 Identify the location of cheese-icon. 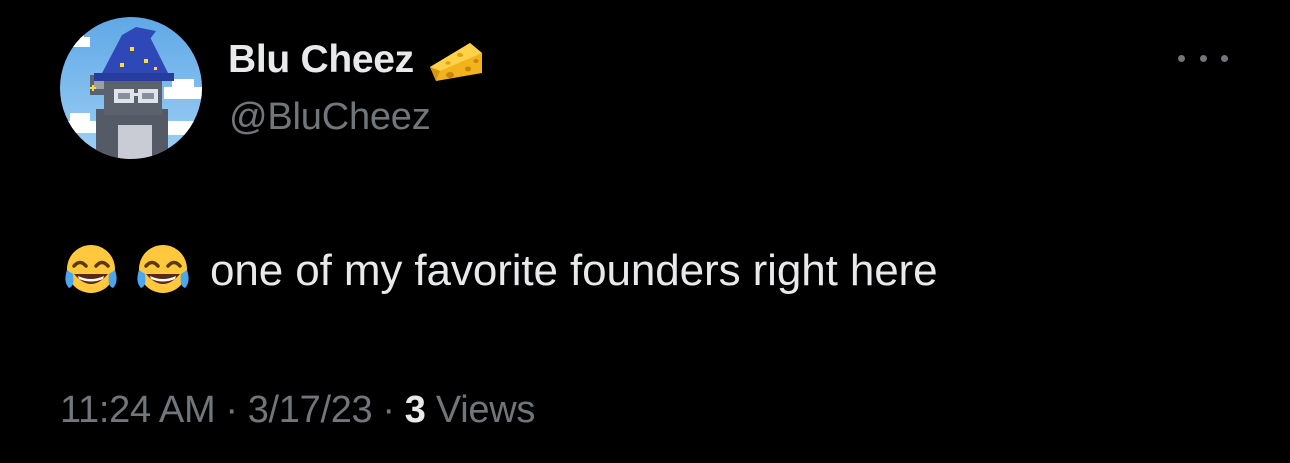
(455, 62).